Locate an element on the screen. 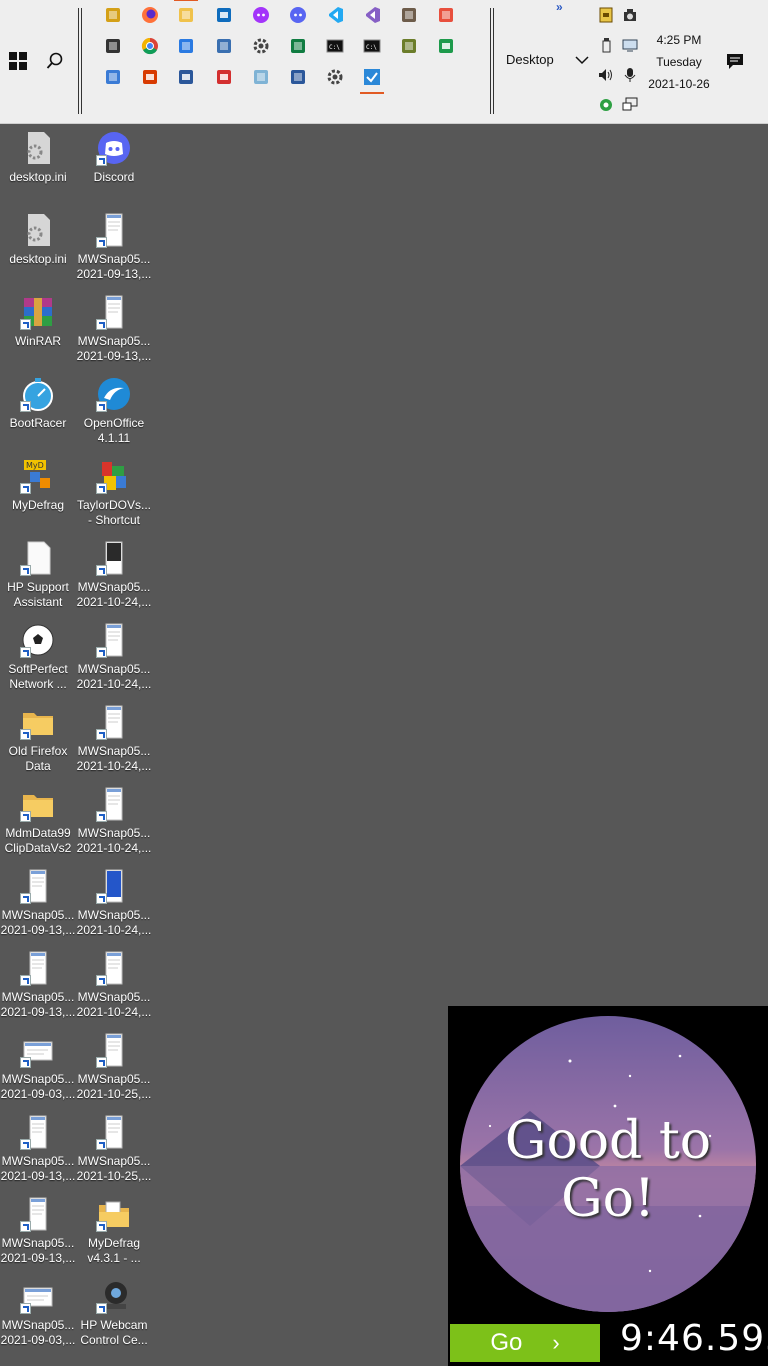 The image size is (768, 1366). document-icon is located at coordinates (298, 77).